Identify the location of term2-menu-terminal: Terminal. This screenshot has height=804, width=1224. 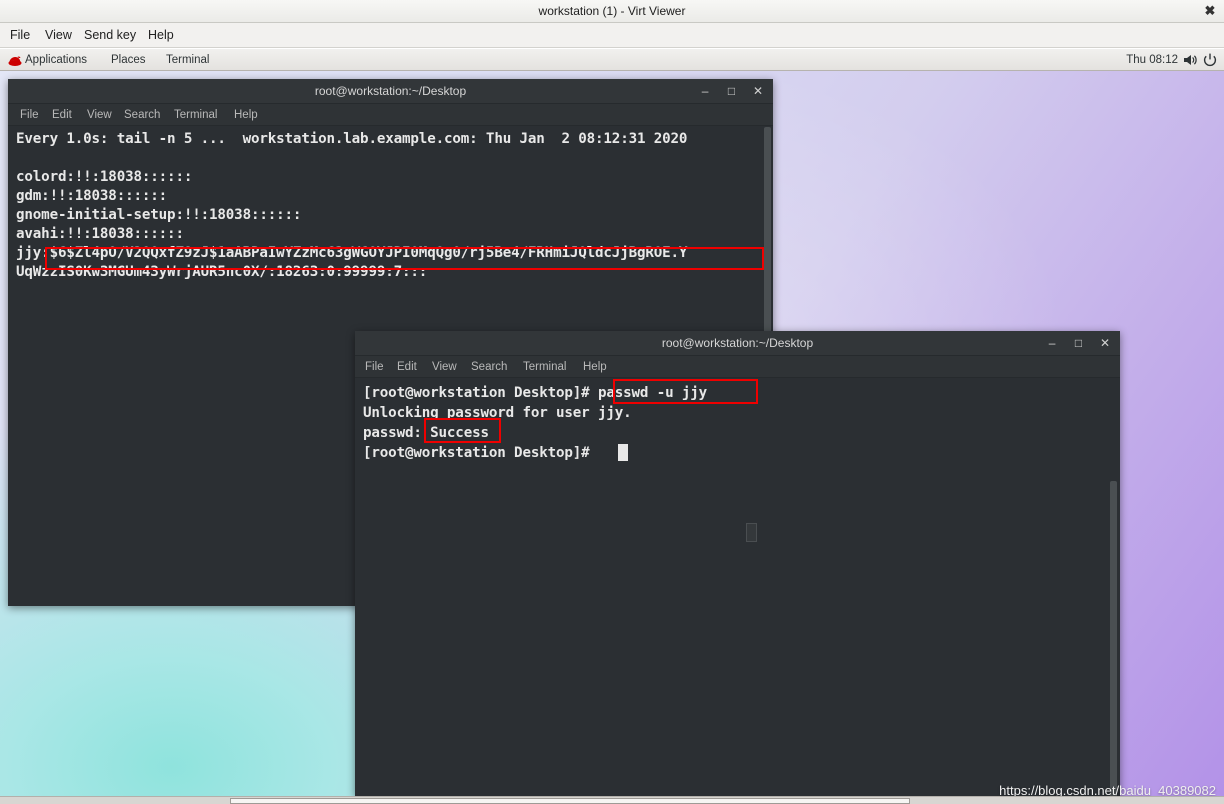
(544, 367).